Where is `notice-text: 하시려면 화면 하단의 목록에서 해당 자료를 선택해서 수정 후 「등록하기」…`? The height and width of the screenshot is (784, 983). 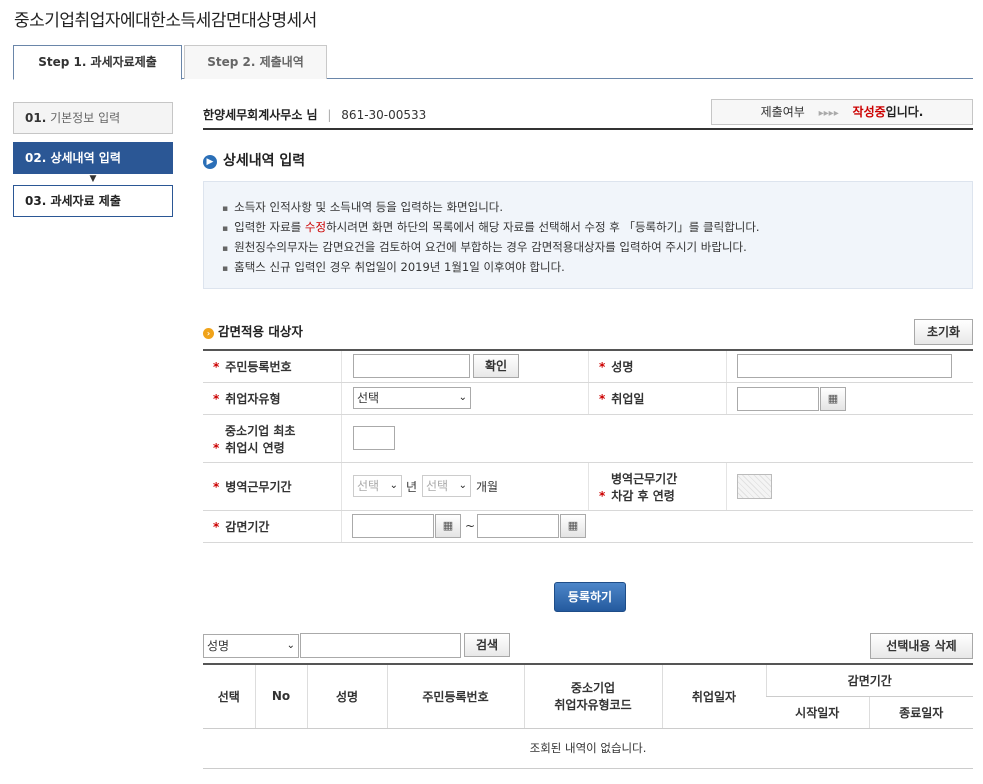
notice-text: 하시려면 화면 하단의 목록에서 해당 자료를 선택해서 수정 후 「등록하기」… is located at coordinates (543, 227).